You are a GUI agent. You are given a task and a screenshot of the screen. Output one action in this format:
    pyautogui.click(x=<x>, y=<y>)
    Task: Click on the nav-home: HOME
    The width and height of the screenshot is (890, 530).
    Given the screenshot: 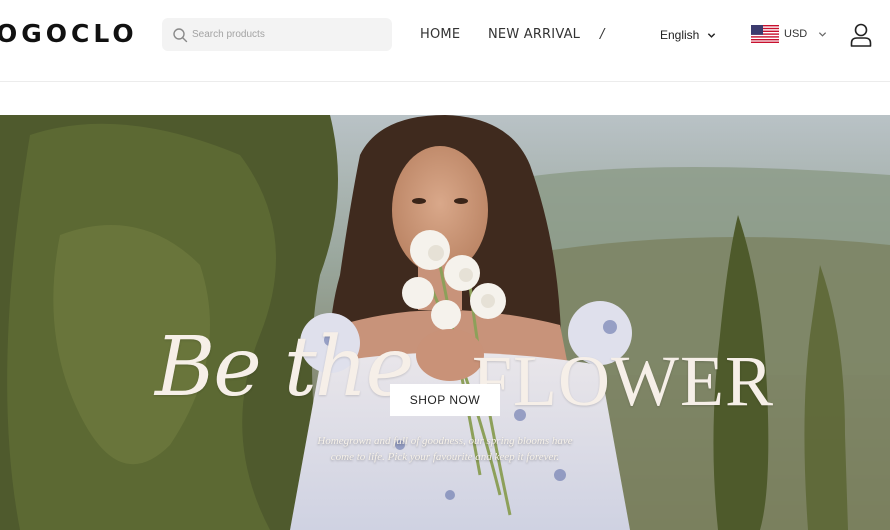 What is the action you would take?
    pyautogui.click(x=440, y=34)
    